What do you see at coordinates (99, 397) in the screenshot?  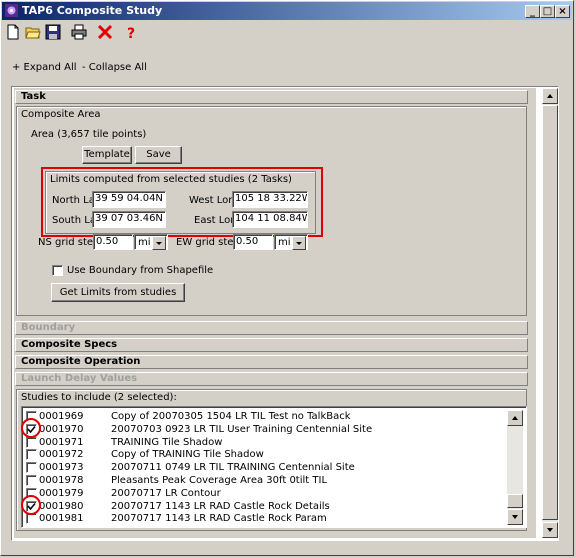 I see `studies-label: Studies to include (2 selected):` at bounding box center [99, 397].